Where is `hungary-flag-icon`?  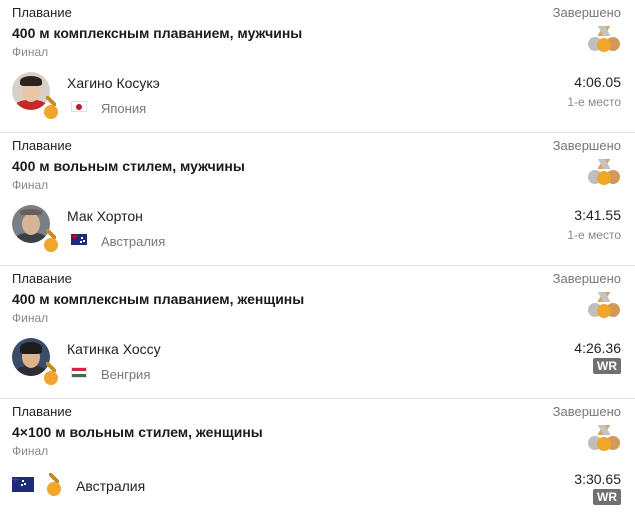
hungary-flag-icon is located at coordinates (79, 372).